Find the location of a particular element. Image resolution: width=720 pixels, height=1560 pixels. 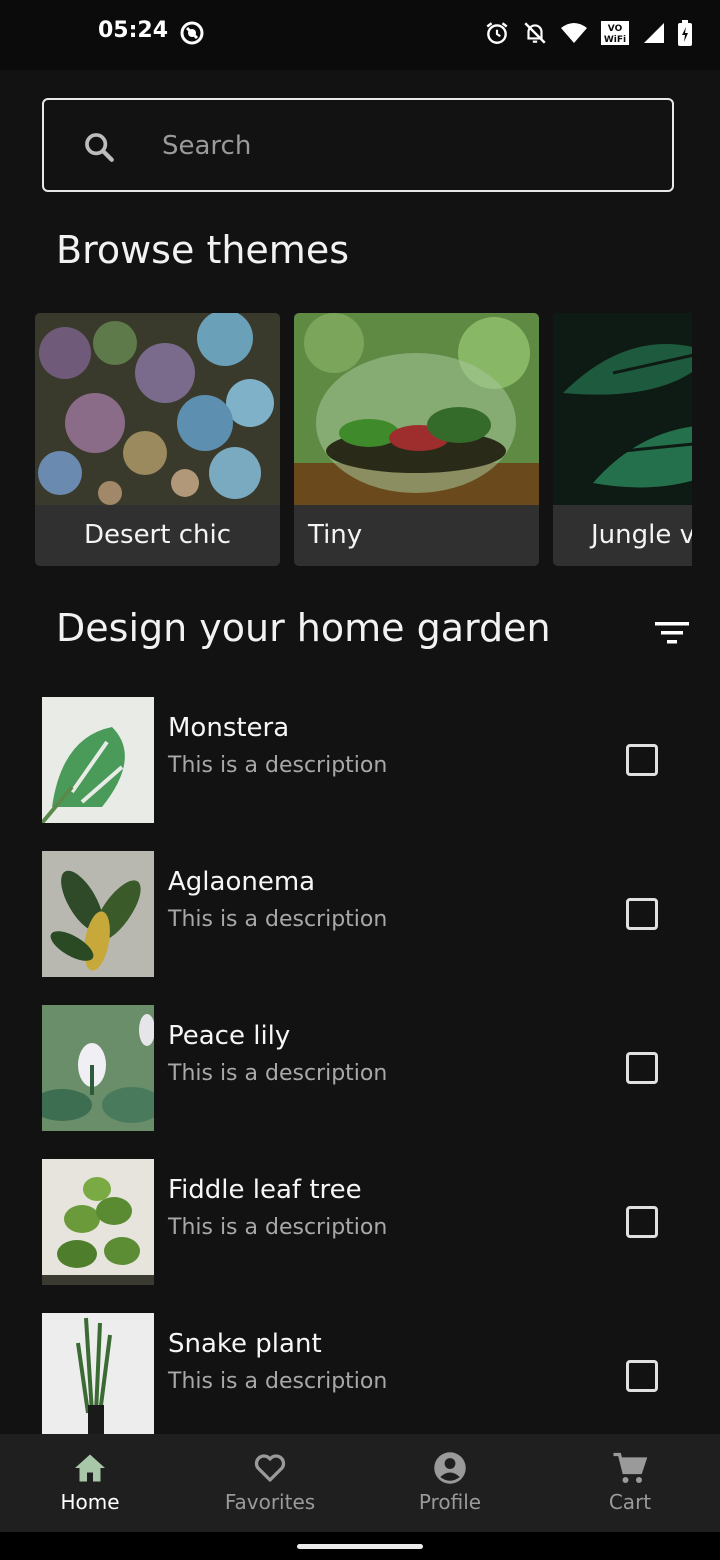

plant-thumbnail-snake-plant is located at coordinates (98, 1376).